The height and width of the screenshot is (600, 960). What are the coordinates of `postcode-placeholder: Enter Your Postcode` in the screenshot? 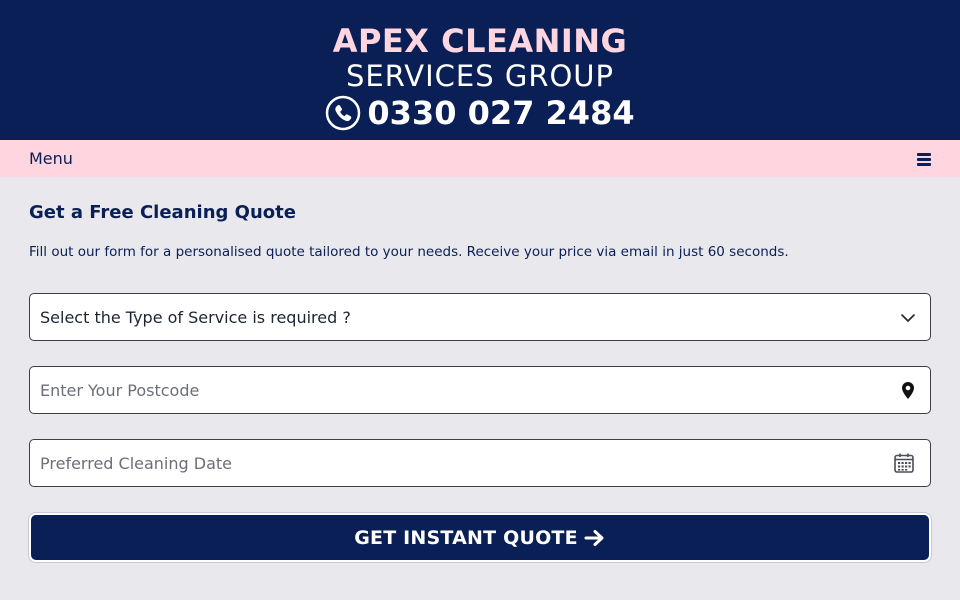 It's located at (120, 390).